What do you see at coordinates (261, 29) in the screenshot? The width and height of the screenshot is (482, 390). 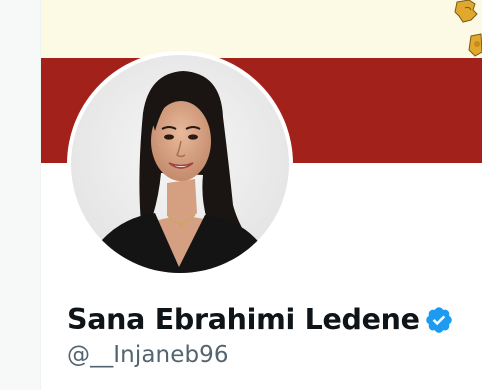 I see `banner-top-band` at bounding box center [261, 29].